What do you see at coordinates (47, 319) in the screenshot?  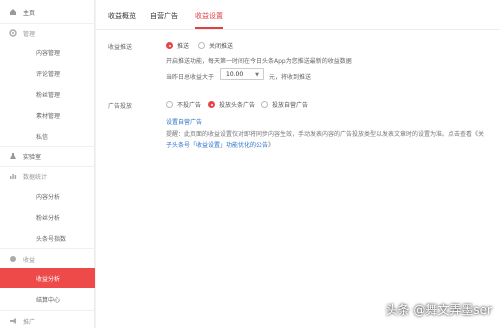 I see `sidebar-group-promotion: 推广` at bounding box center [47, 319].